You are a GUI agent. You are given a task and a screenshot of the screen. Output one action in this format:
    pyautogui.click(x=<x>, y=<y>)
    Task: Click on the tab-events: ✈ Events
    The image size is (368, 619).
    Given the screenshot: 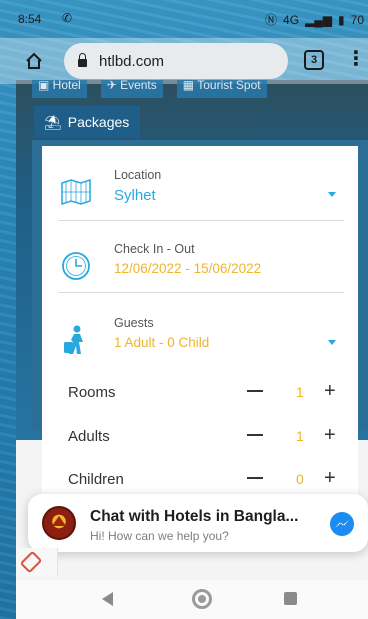 What is the action you would take?
    pyautogui.click(x=131, y=89)
    